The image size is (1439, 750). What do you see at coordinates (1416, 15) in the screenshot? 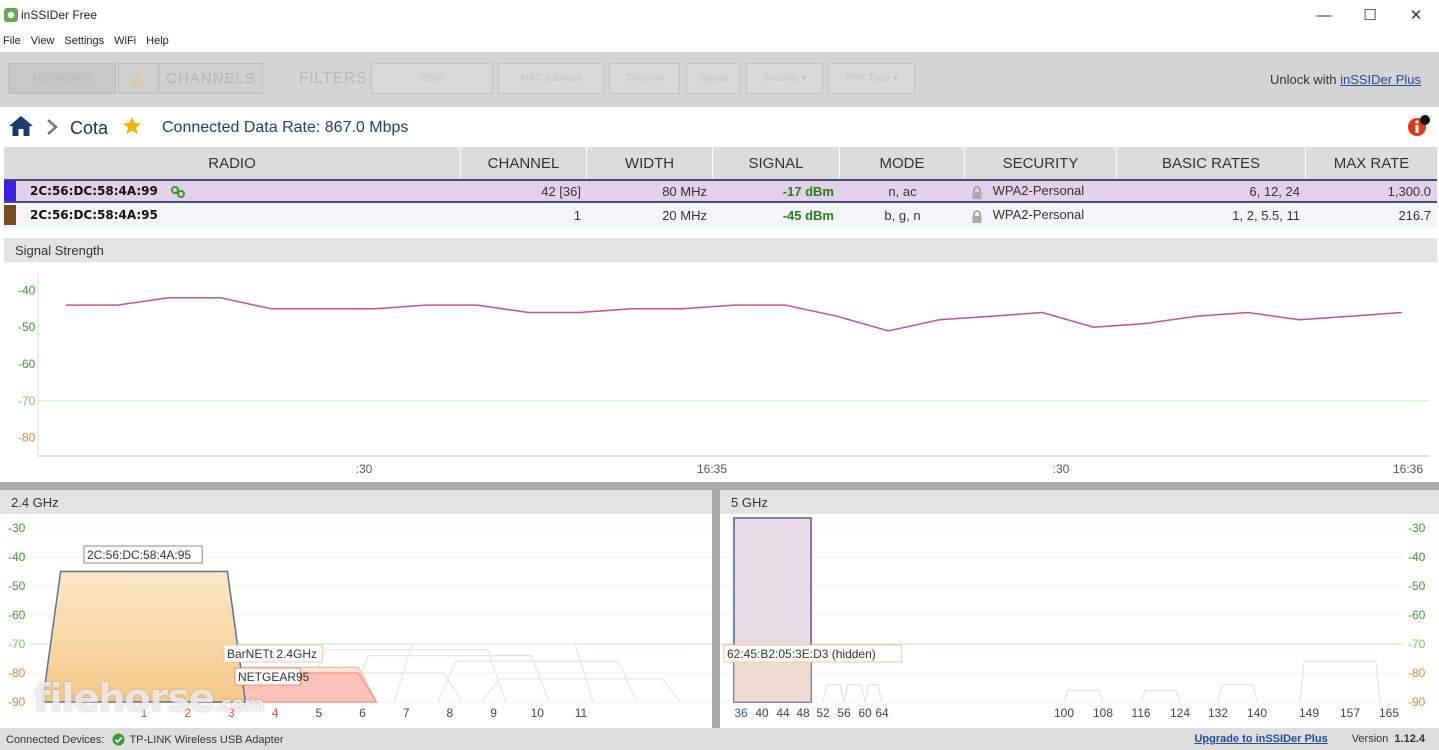
I see `close-button: ✕` at bounding box center [1416, 15].